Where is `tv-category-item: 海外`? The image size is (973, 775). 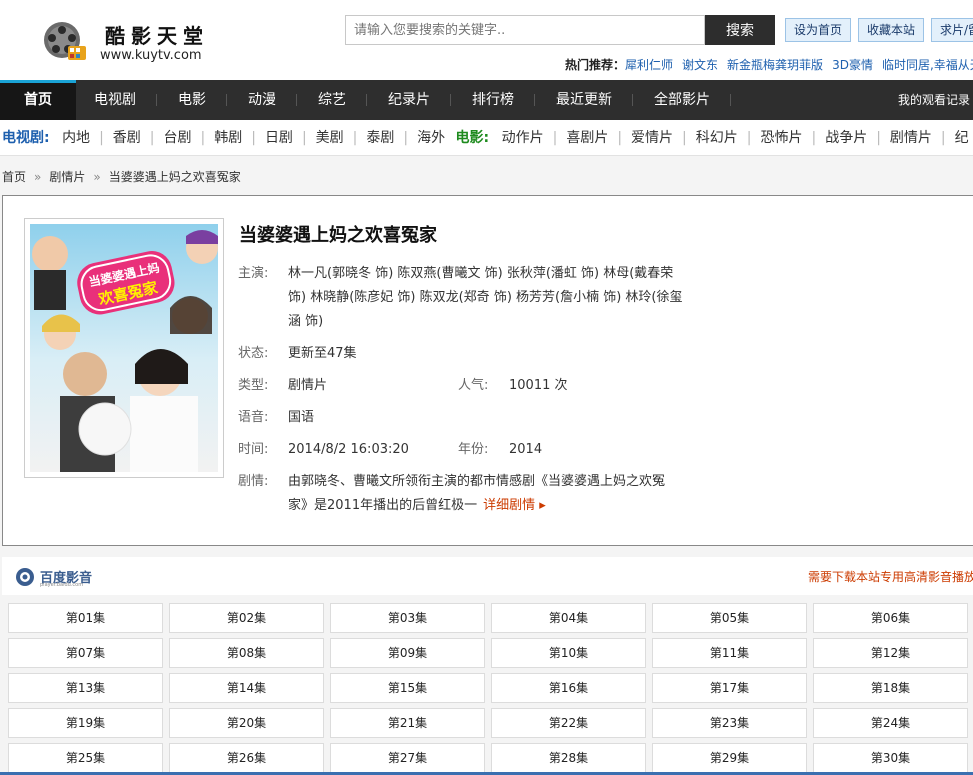 tv-category-item: 海外 is located at coordinates (431, 138).